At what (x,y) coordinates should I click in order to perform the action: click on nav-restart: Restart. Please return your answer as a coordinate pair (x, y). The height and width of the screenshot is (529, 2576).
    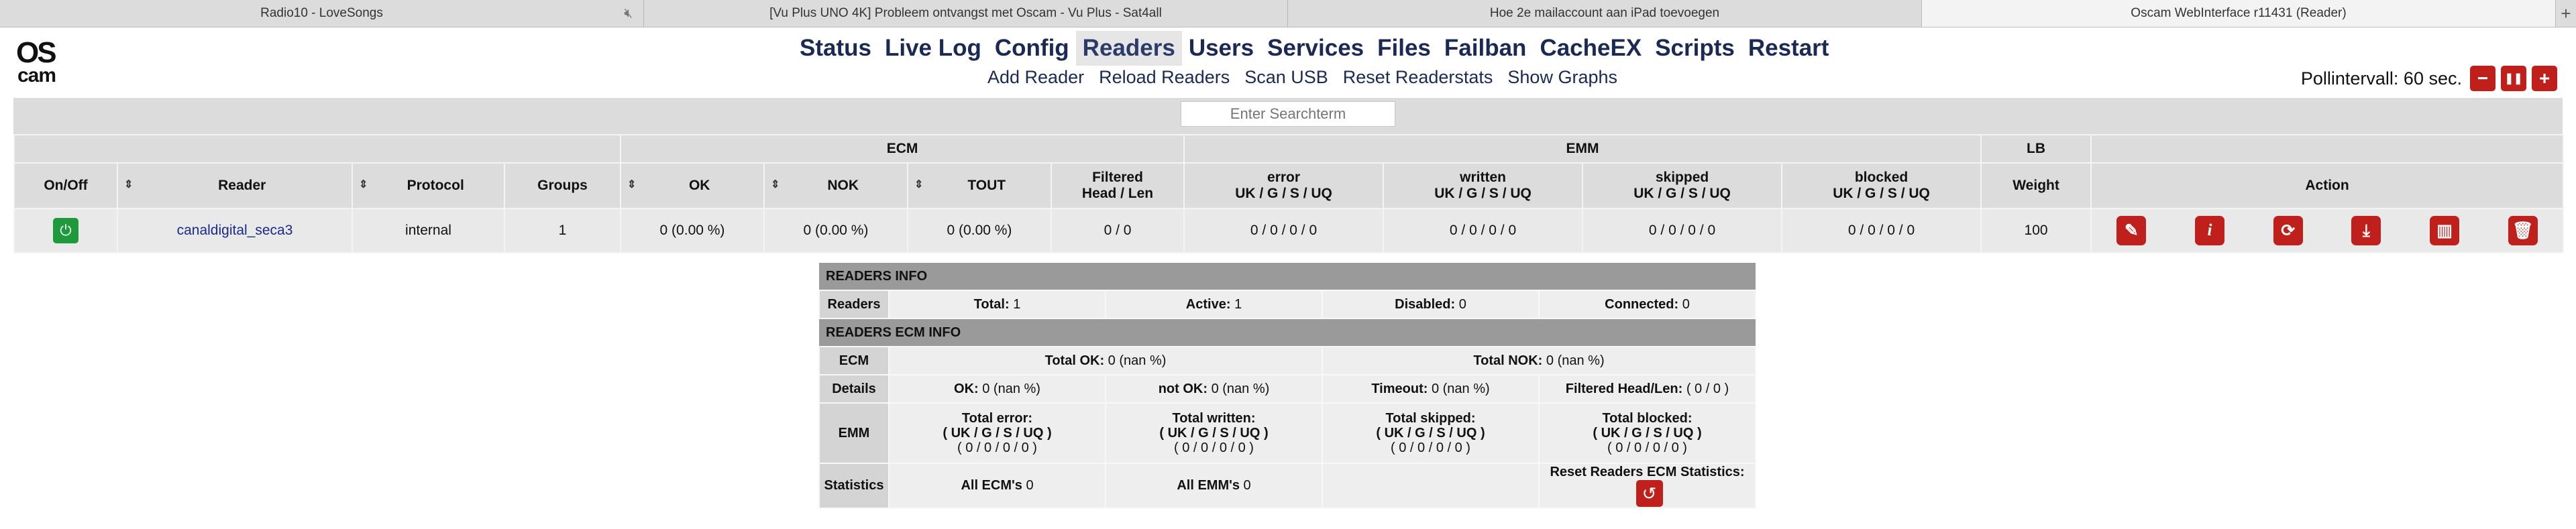
    Looking at the image, I should click on (1788, 48).